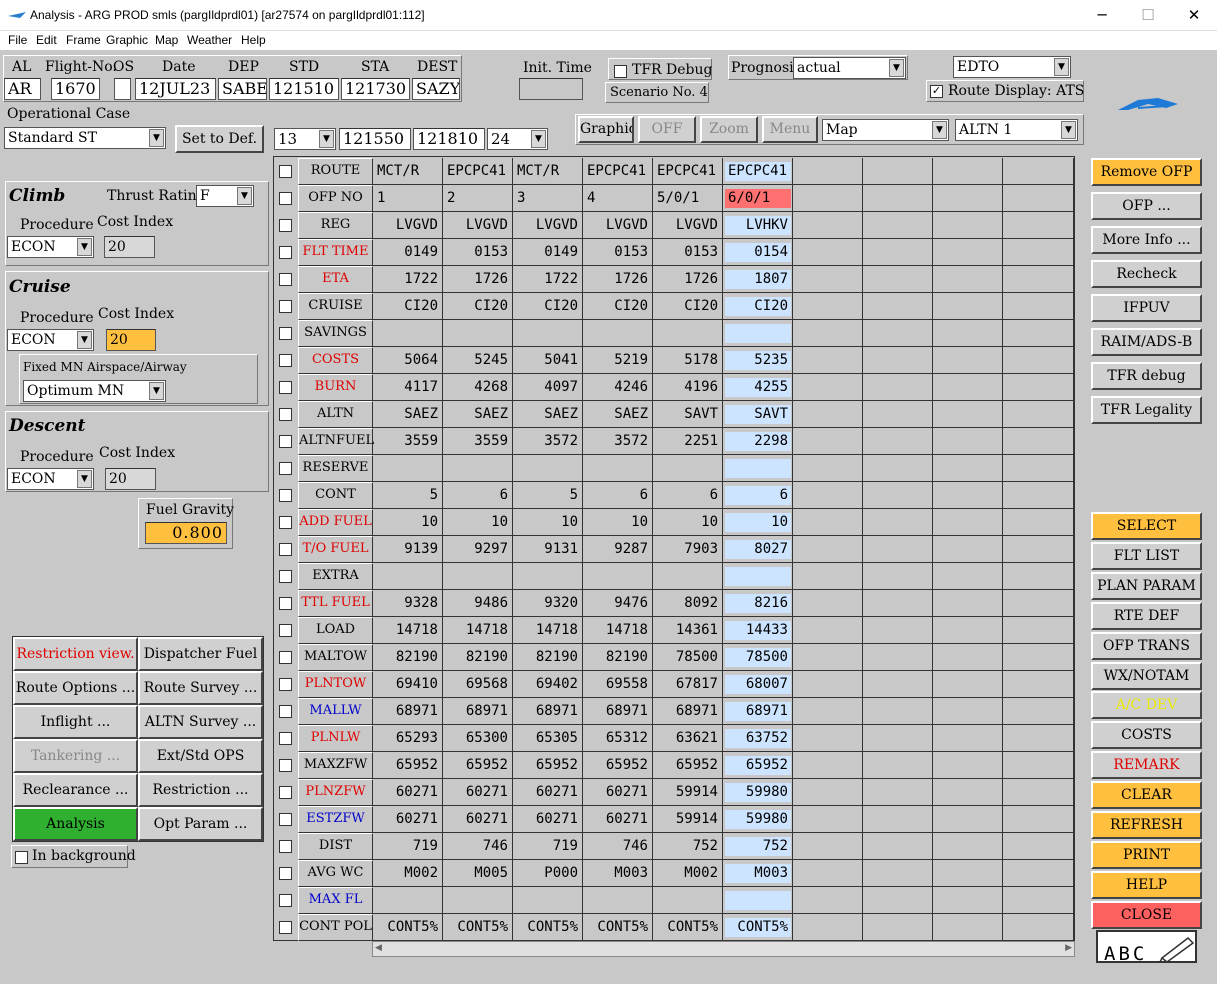 This screenshot has width=1217, height=984. Describe the element at coordinates (885, 130) in the screenshot. I see `map-select: Map ▼` at that location.